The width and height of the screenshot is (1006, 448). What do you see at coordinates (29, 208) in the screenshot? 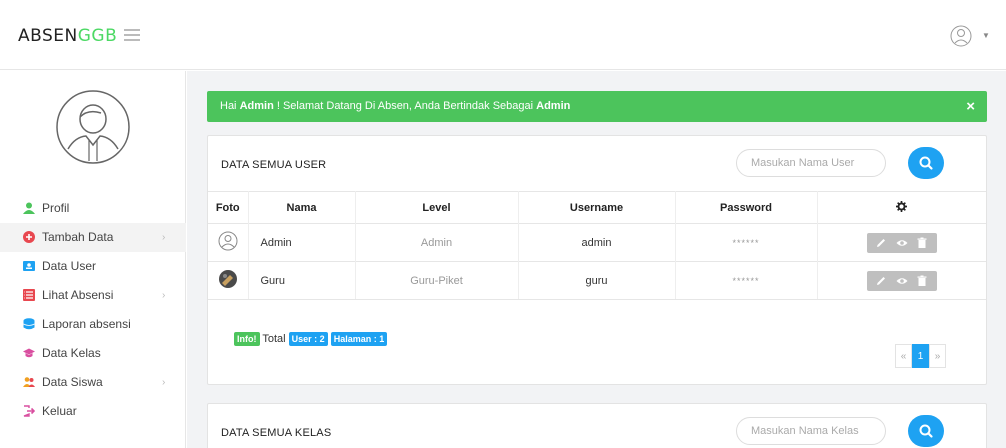
I see `user-icon` at bounding box center [29, 208].